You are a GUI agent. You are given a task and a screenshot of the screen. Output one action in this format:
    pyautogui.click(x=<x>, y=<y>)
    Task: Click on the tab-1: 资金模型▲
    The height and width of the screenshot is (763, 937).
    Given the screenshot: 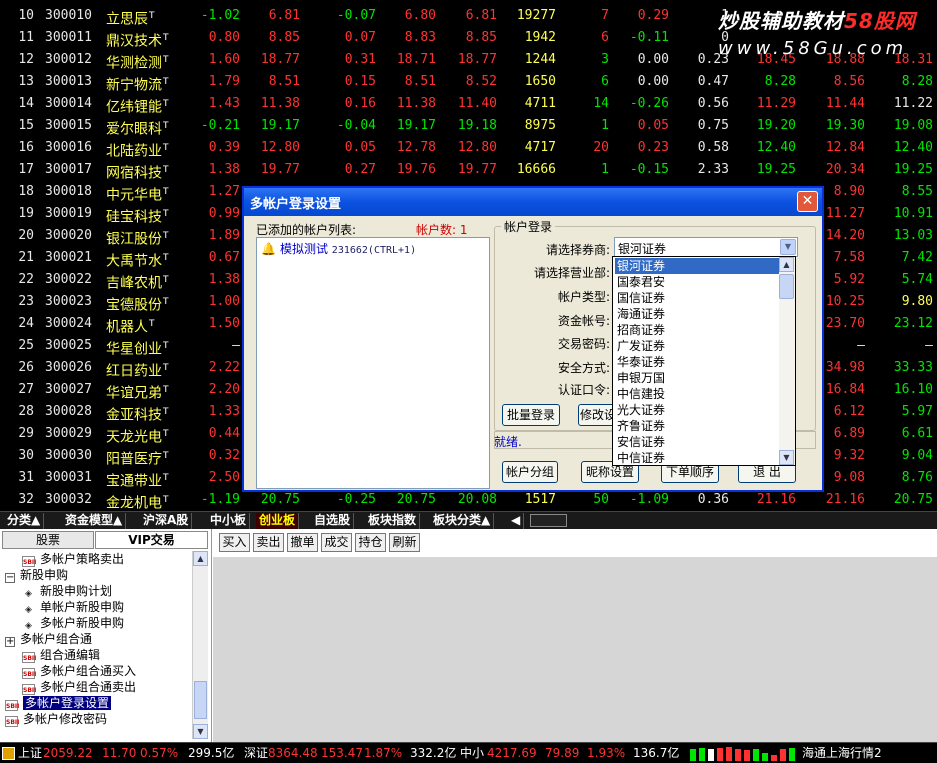 What is the action you would take?
    pyautogui.click(x=94, y=521)
    